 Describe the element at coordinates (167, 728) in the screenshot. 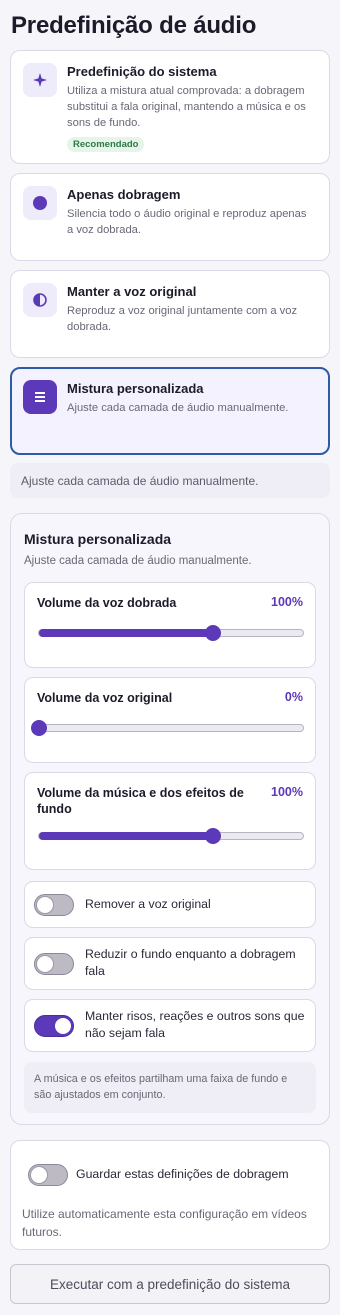

I see `original-volume-slider` at that location.